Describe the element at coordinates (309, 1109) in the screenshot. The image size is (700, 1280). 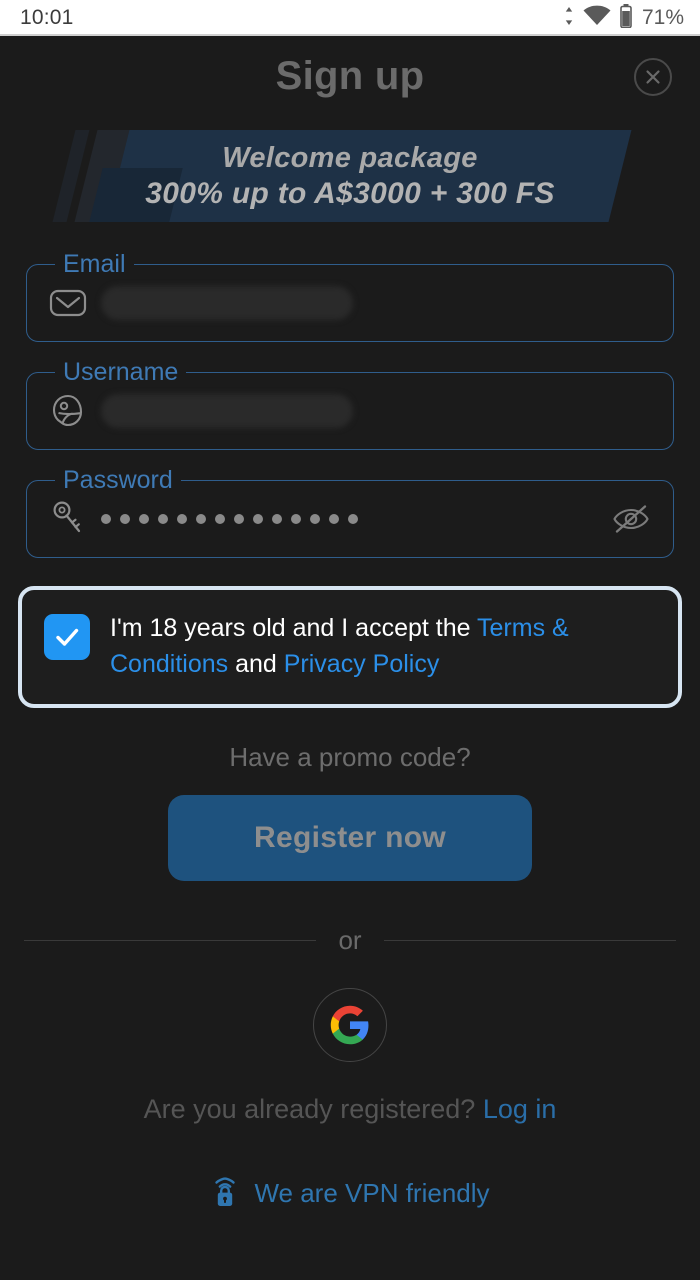
I see `login-prompt-text: Are you already registered?` at that location.